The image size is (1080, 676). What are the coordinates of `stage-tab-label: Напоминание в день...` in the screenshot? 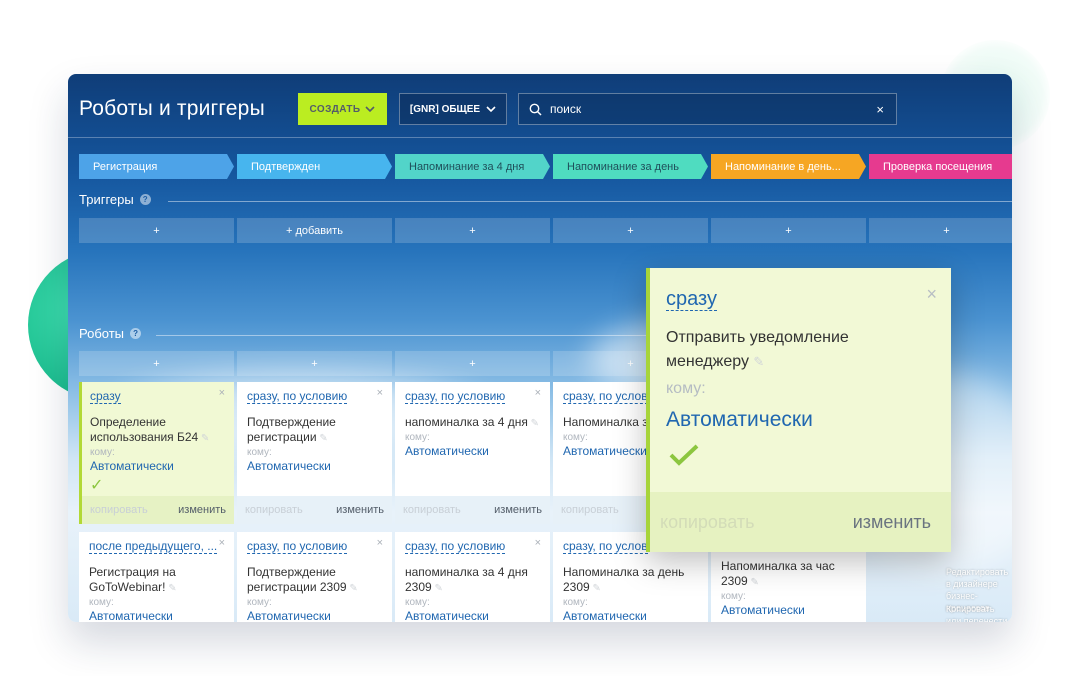 It's located at (783, 166).